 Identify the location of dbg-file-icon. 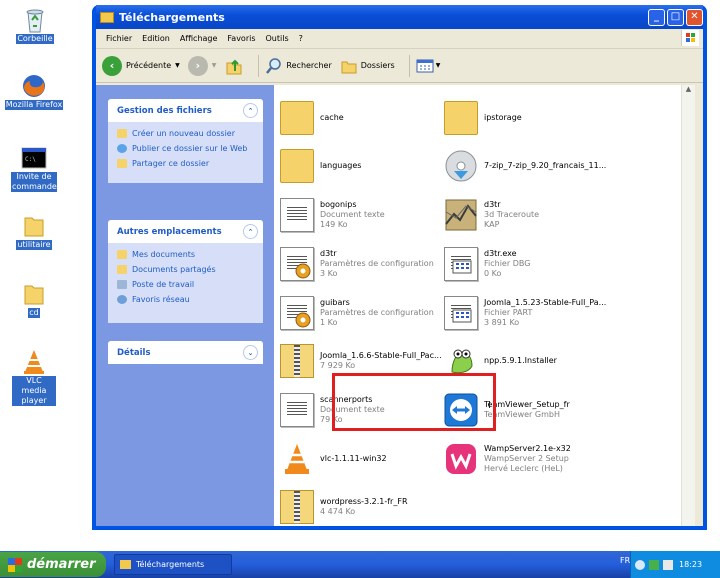
(461, 264).